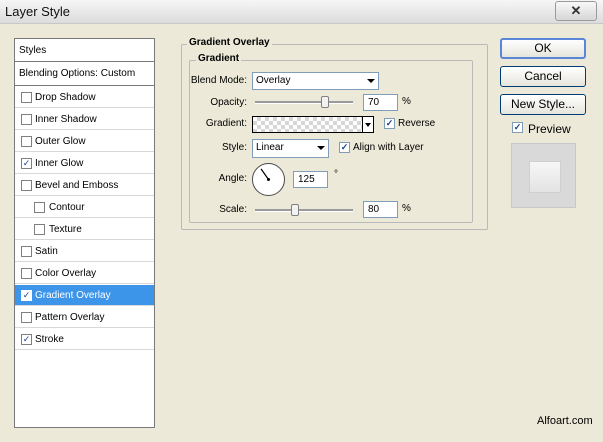  I want to click on preview-swatch, so click(545, 177).